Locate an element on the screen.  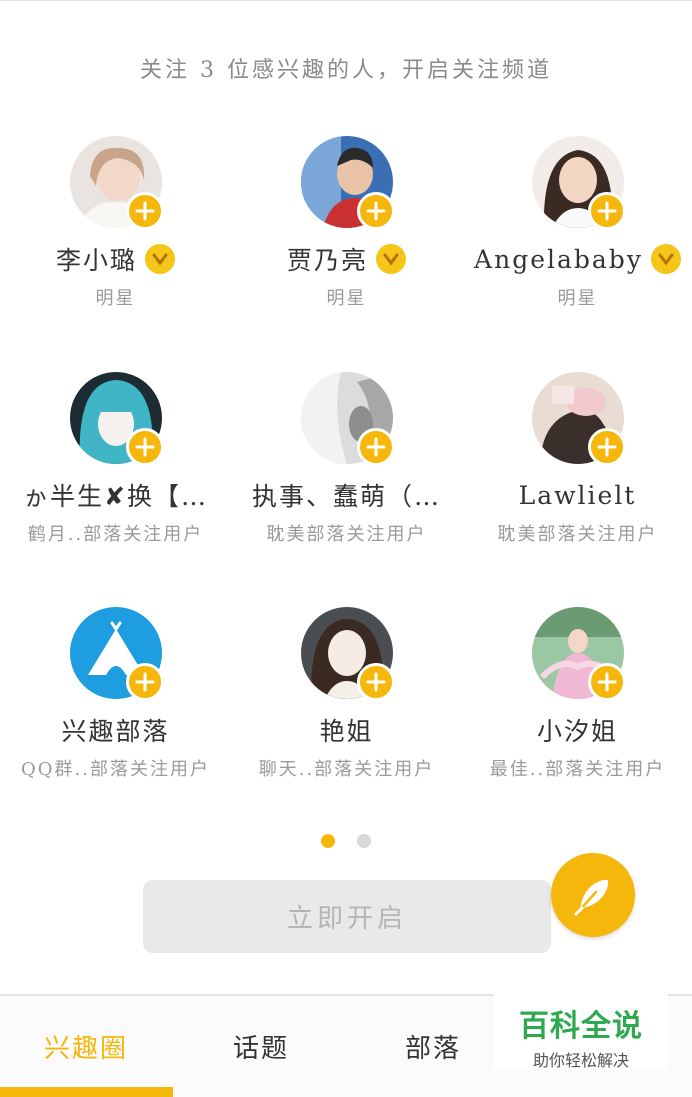
user-card: Angelababy 明星 is located at coordinates (577, 223).